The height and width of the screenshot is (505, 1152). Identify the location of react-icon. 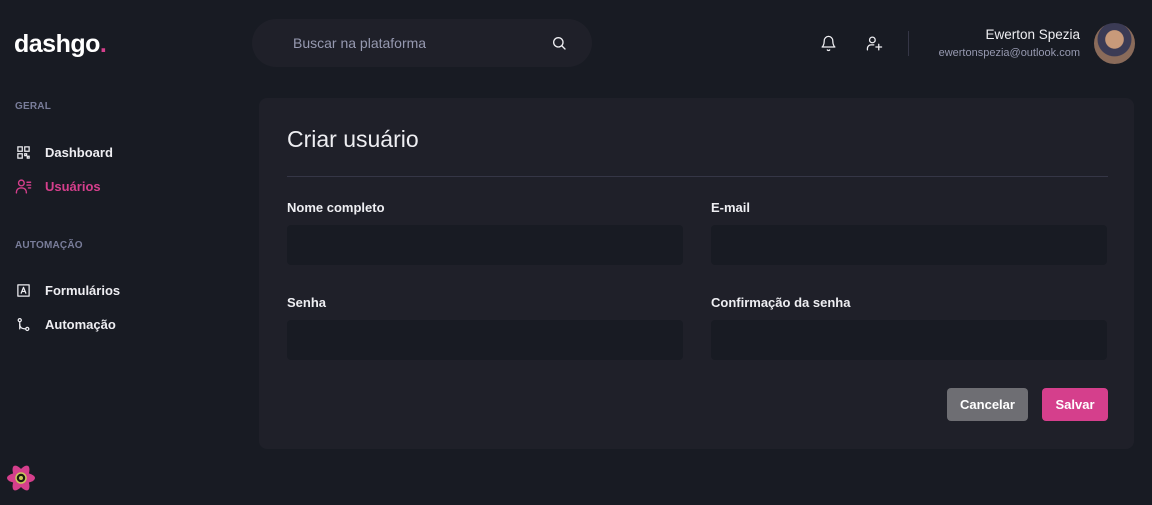
(21, 478).